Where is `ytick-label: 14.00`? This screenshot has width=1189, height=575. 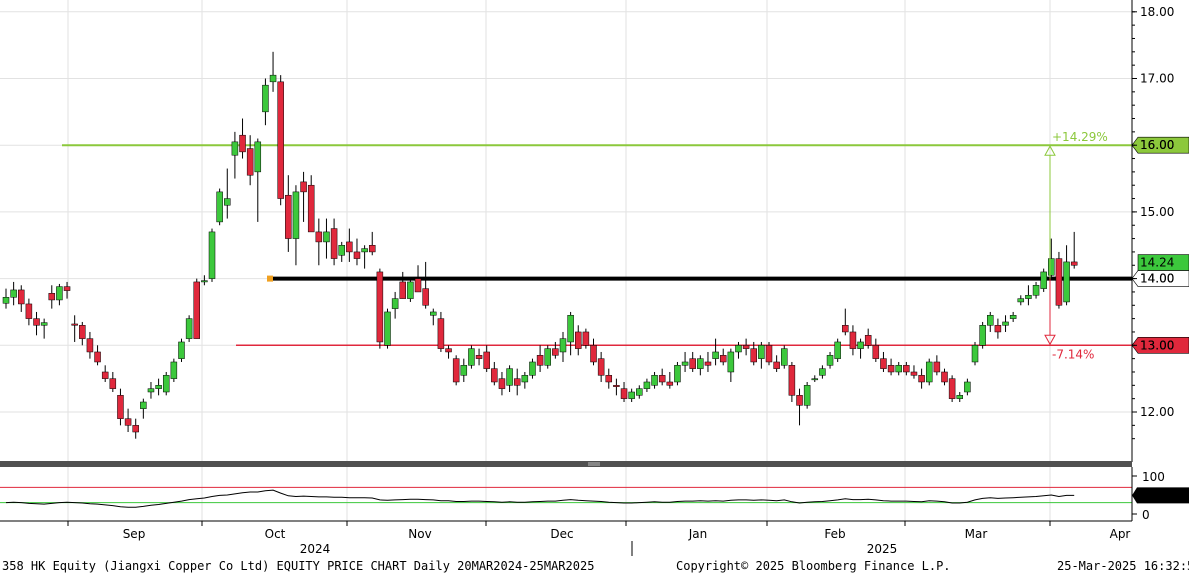
ytick-label: 14.00 is located at coordinates (1157, 279).